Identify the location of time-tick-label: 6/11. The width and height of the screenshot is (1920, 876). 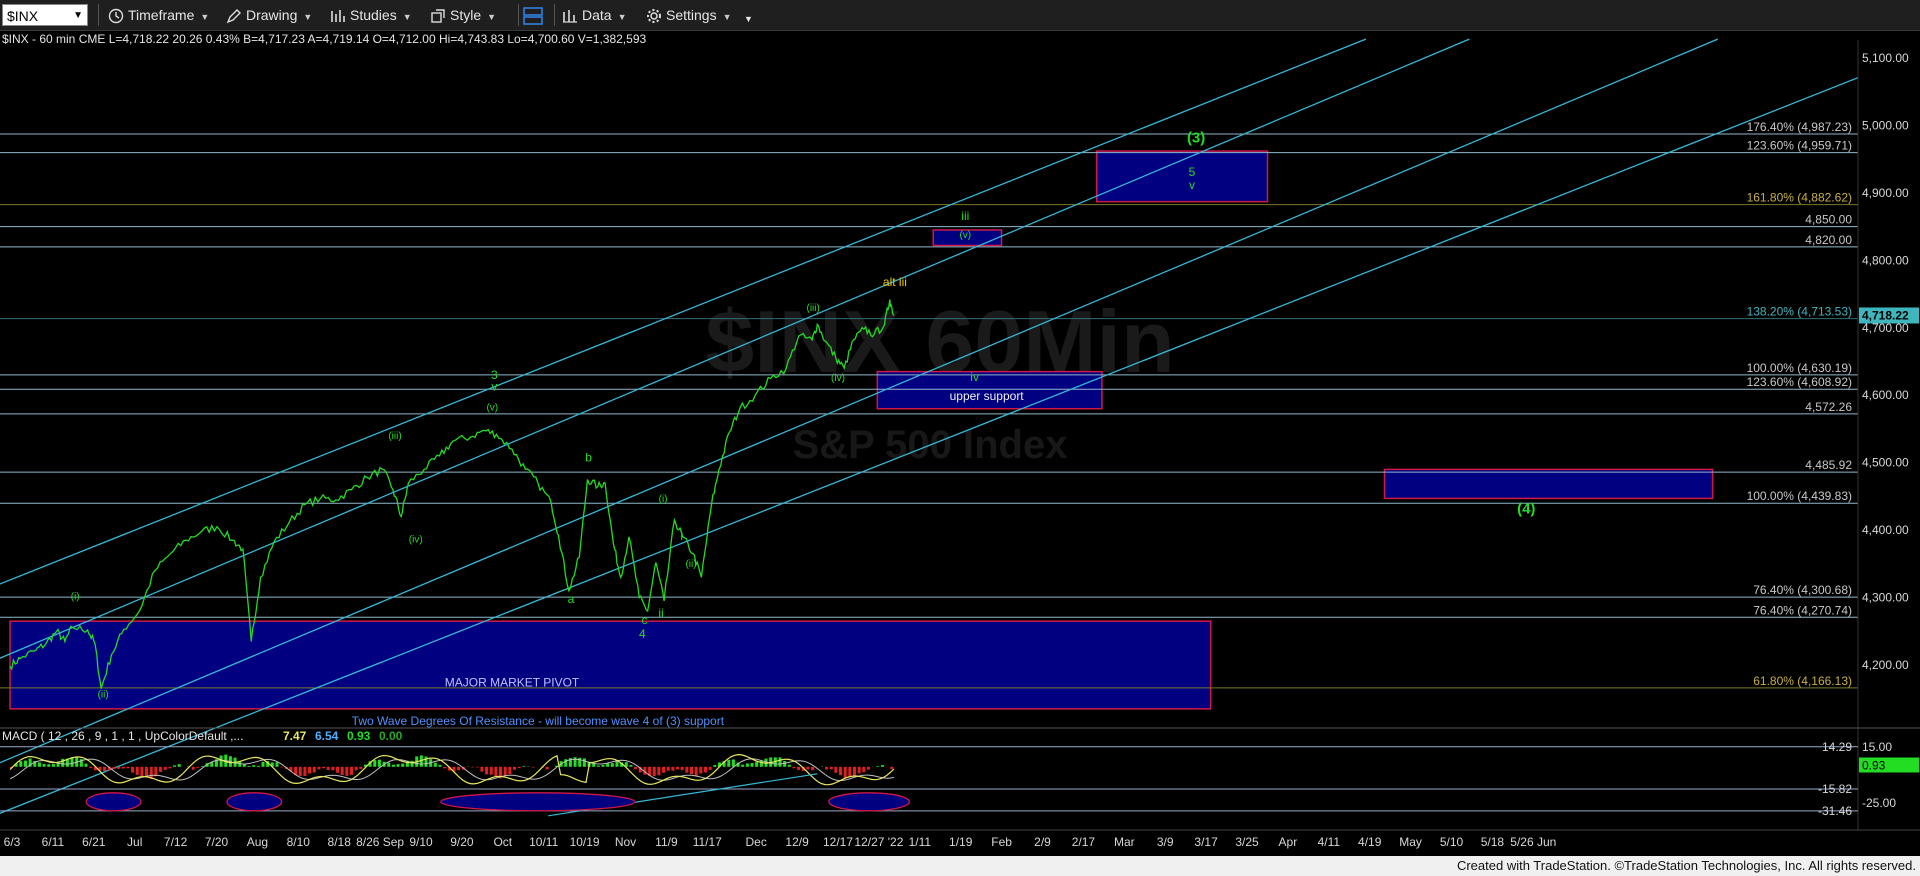
(53, 842).